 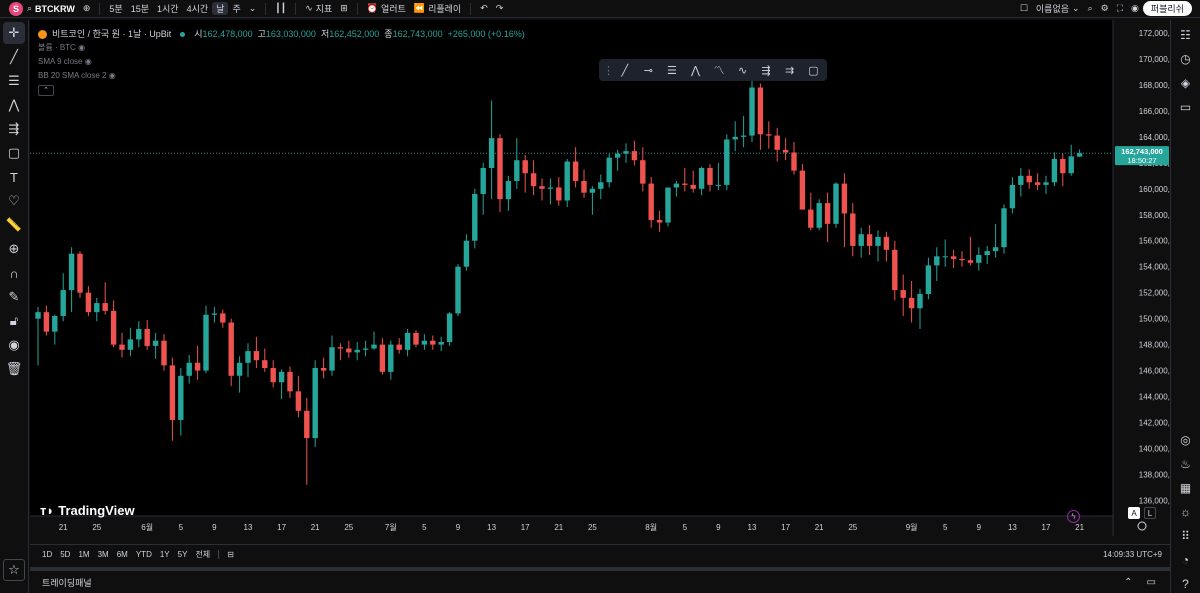 What do you see at coordinates (1186, 535) in the screenshot?
I see `apps-button: ⠿` at bounding box center [1186, 535].